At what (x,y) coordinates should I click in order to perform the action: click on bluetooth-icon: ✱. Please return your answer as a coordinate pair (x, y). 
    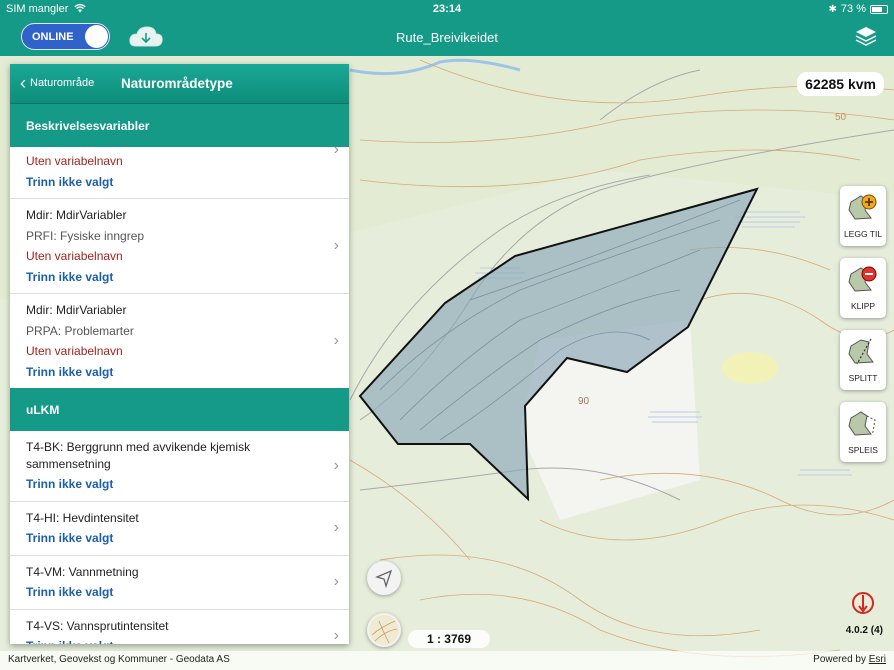
    Looking at the image, I should click on (832, 9).